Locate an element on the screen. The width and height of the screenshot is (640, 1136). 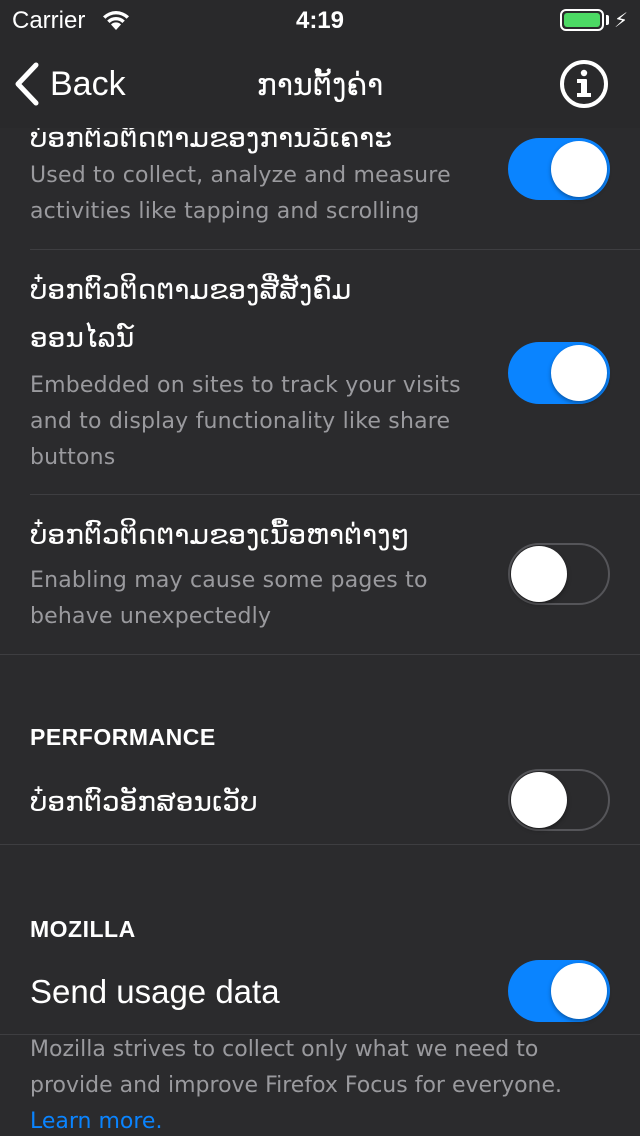
row-title: ບ໋ອກຕົວຕິດຕາມຂອງເນື້ອຫາຕ່າງໆ is located at coordinates (220, 534).